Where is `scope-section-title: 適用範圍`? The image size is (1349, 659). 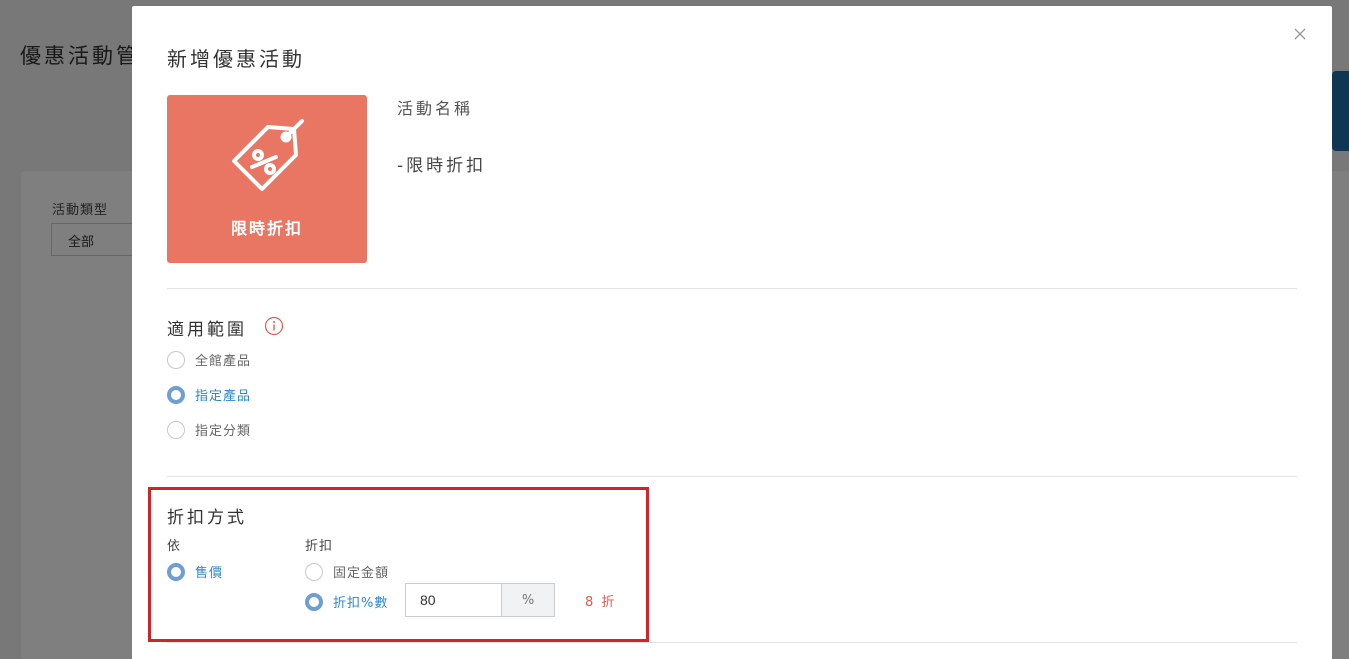
scope-section-title: 適用範圍 is located at coordinates (207, 330).